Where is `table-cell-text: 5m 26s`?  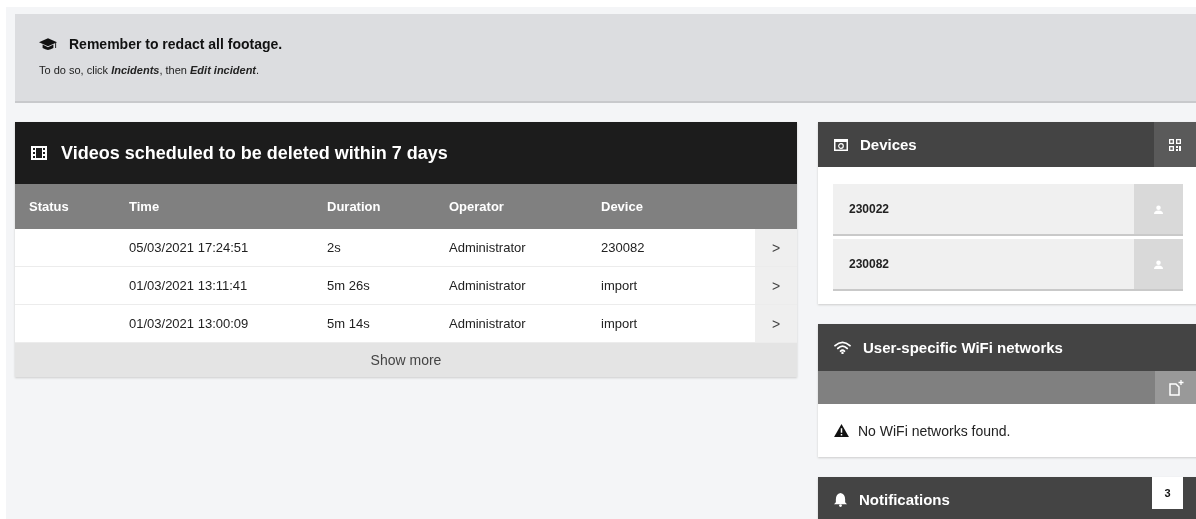 table-cell-text: 5m 26s is located at coordinates (349, 285).